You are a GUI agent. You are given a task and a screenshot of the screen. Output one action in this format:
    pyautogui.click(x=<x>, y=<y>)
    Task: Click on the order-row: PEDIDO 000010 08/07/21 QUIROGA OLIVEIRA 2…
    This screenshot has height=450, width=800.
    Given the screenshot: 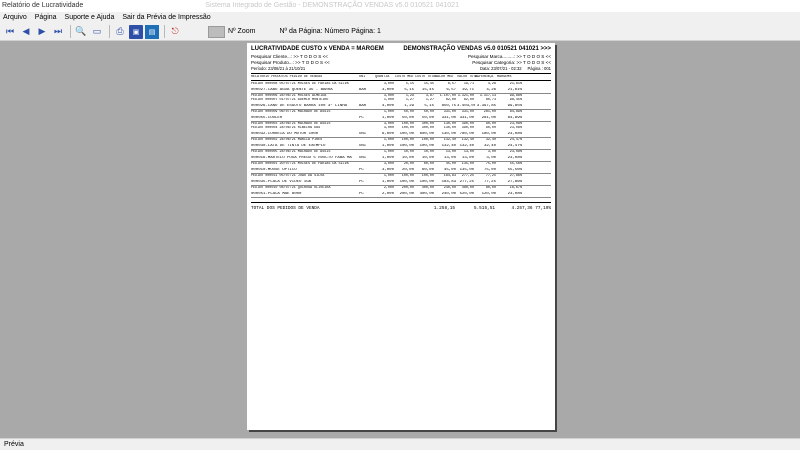 What is the action you would take?
    pyautogui.click(x=401, y=188)
    